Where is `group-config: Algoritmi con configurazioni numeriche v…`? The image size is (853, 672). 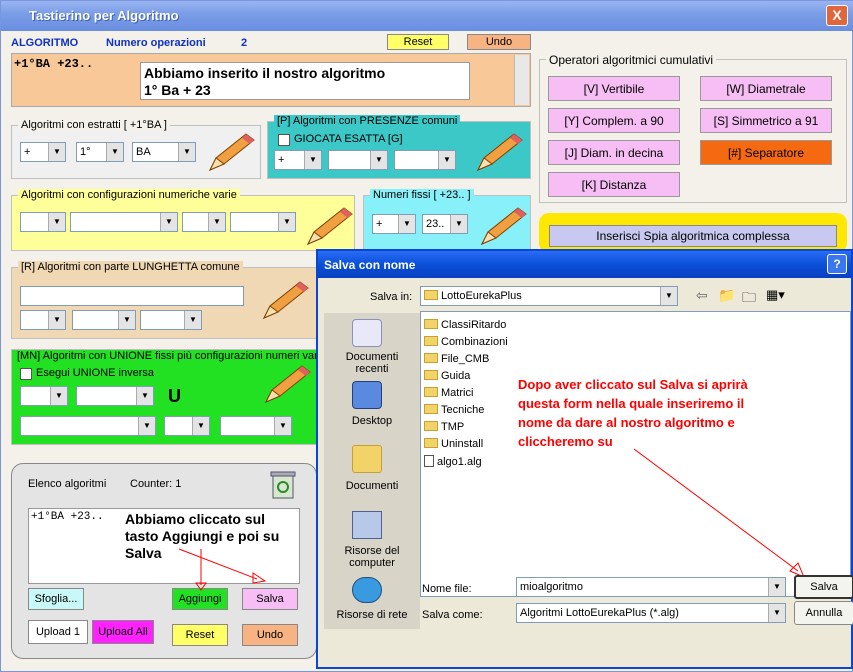
group-config: Algoritmi con configurazioni numeriche v… is located at coordinates (183, 220).